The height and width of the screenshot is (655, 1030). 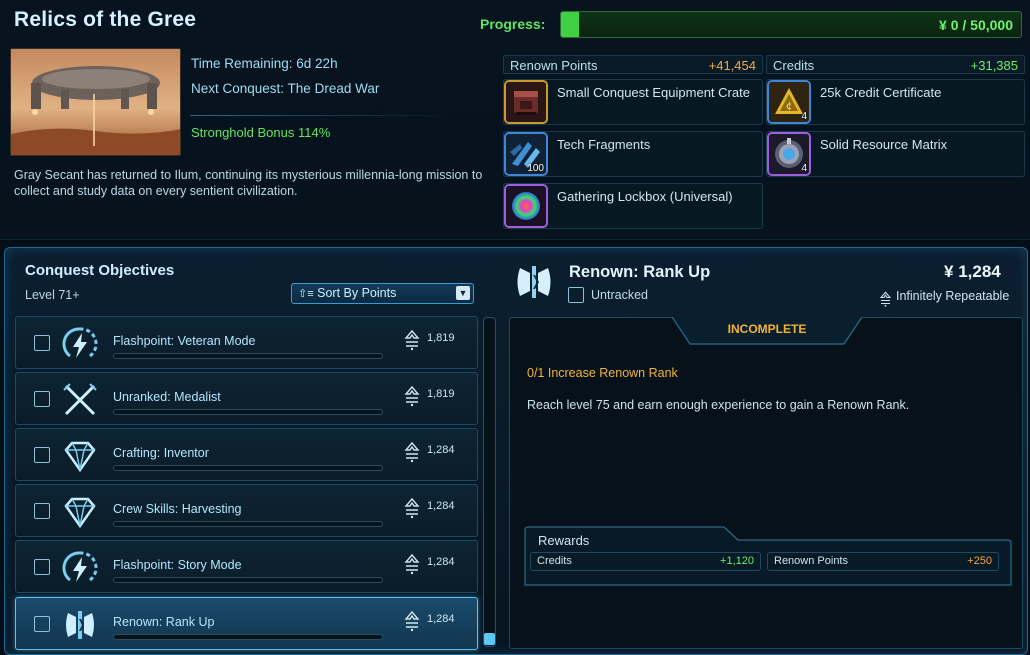 What do you see at coordinates (653, 92) in the screenshot?
I see `reward-item-name: Small Conquest Equipment Crate` at bounding box center [653, 92].